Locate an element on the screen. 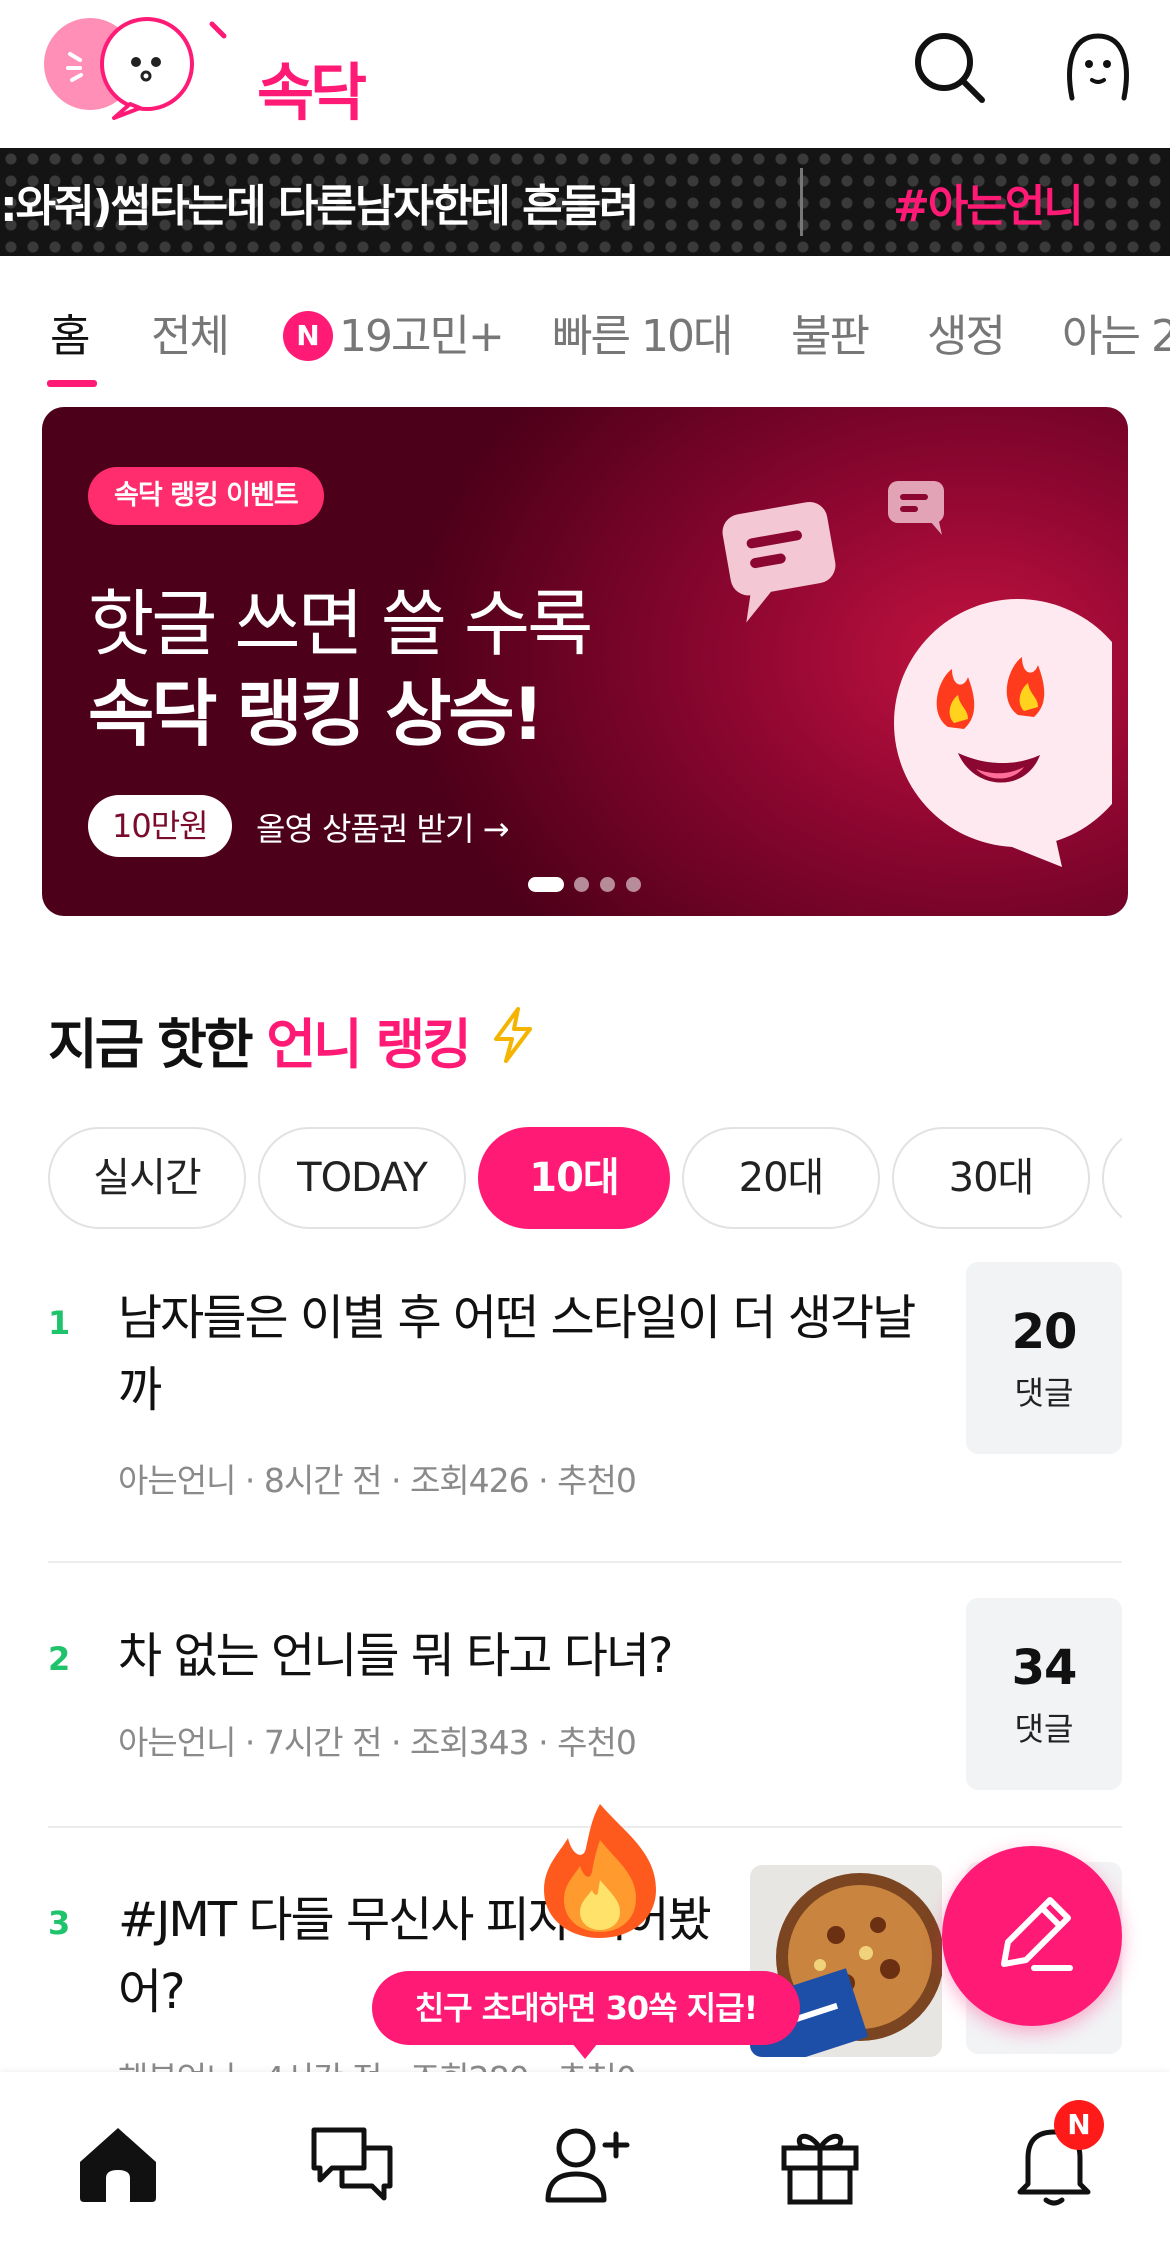 The width and height of the screenshot is (1170, 2253). filter-chip-30s: 30대 is located at coordinates (991, 1178).